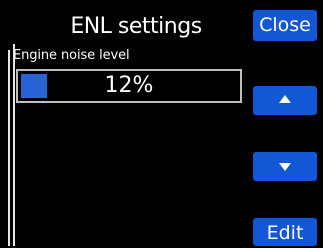  I want to click on edit-button: Edit, so click(285, 232).